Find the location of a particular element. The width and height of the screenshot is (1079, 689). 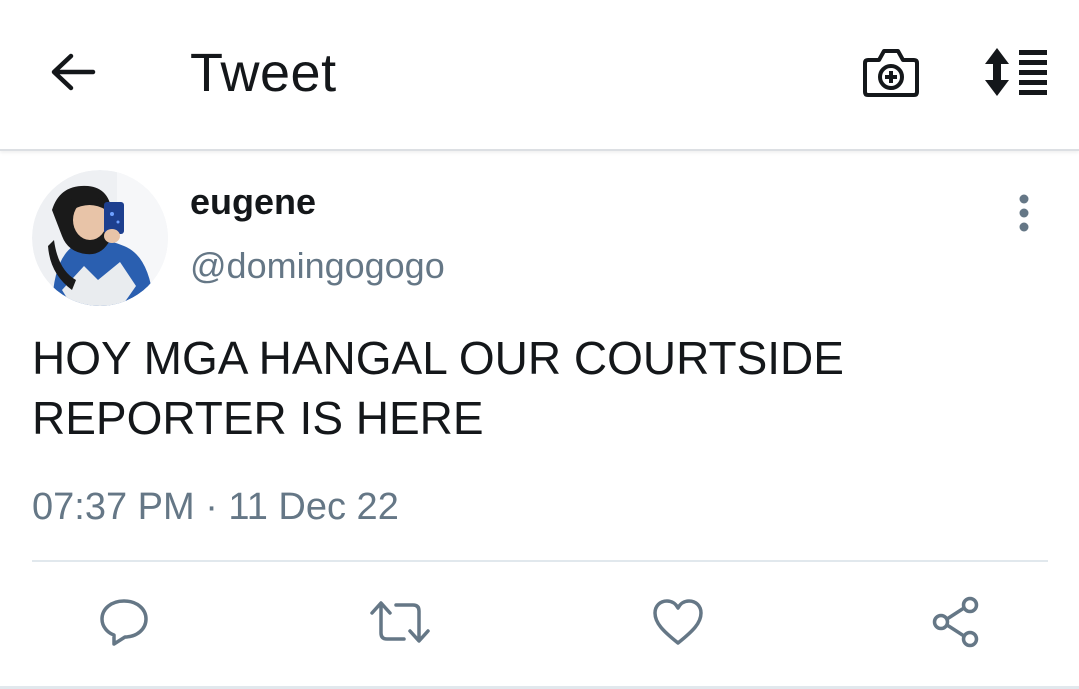

sort-button is located at coordinates (1016, 74).